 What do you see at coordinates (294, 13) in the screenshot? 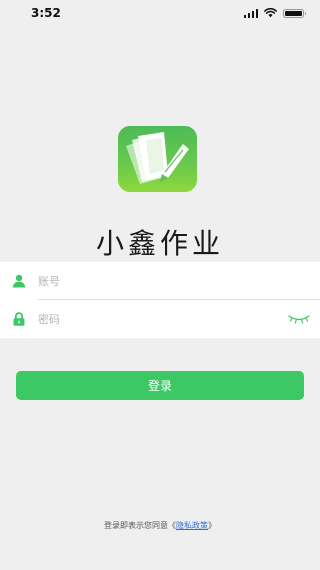
I see `battery-icon` at bounding box center [294, 13].